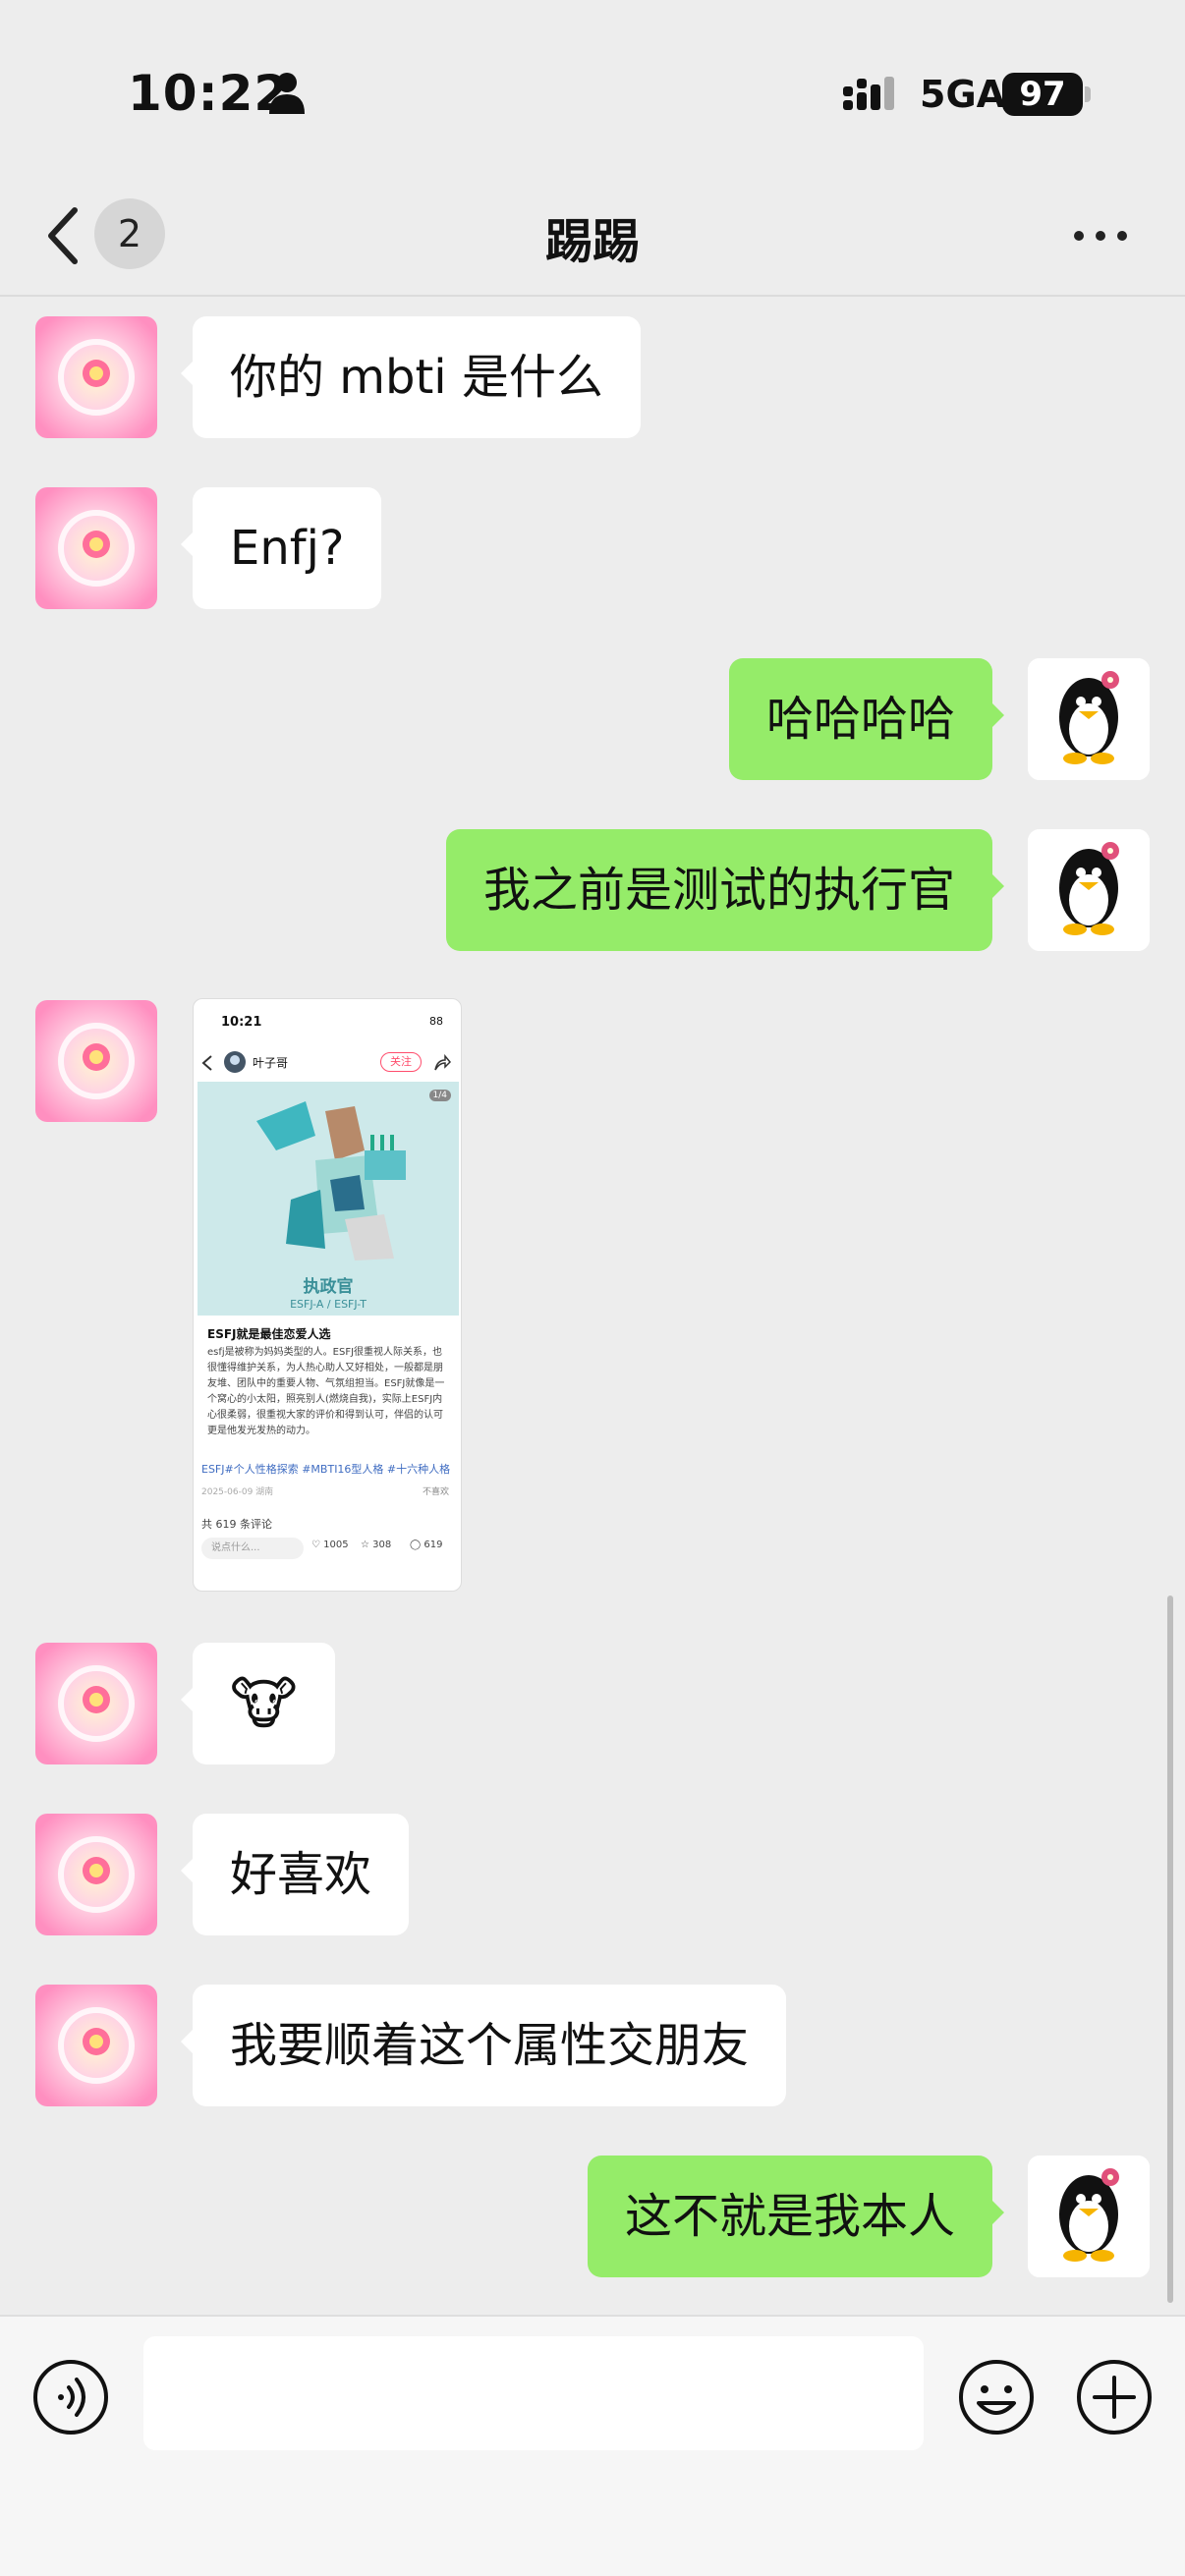  I want to click on esfj-illustration, so click(331, 1180).